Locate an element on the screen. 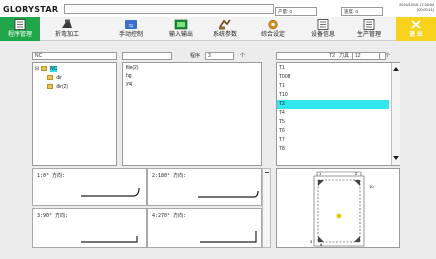 The height and width of the screenshot is (259, 436). direction-0-cell: 1:0° 方向: is located at coordinates (89, 187).